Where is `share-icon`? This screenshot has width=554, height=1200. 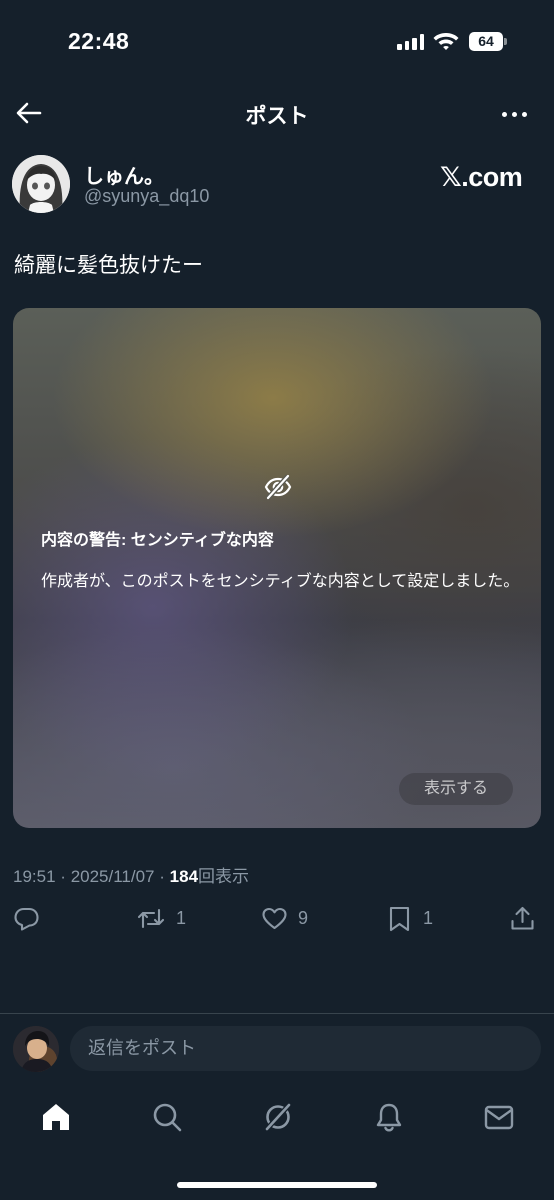
share-icon is located at coordinates (522, 918).